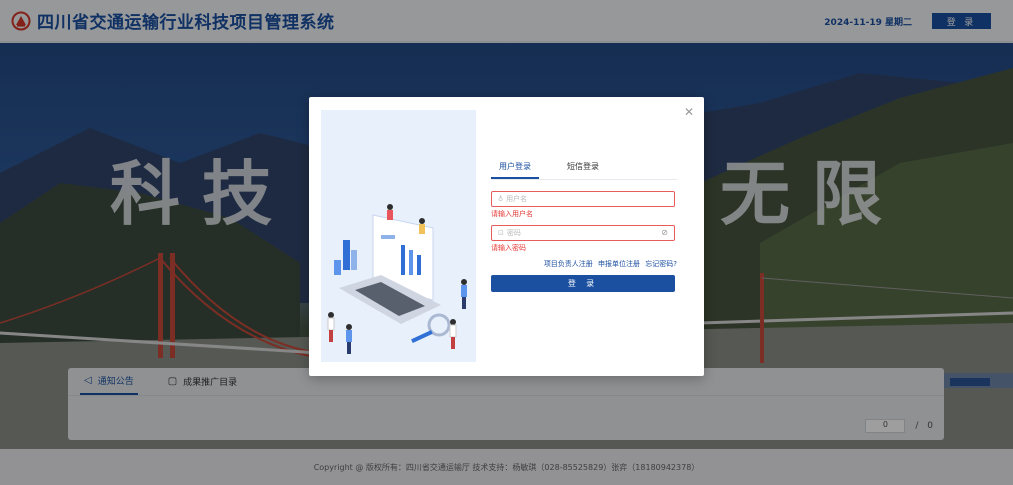 This screenshot has height=485, width=1013. I want to click on user-icon: ♁, so click(501, 199).